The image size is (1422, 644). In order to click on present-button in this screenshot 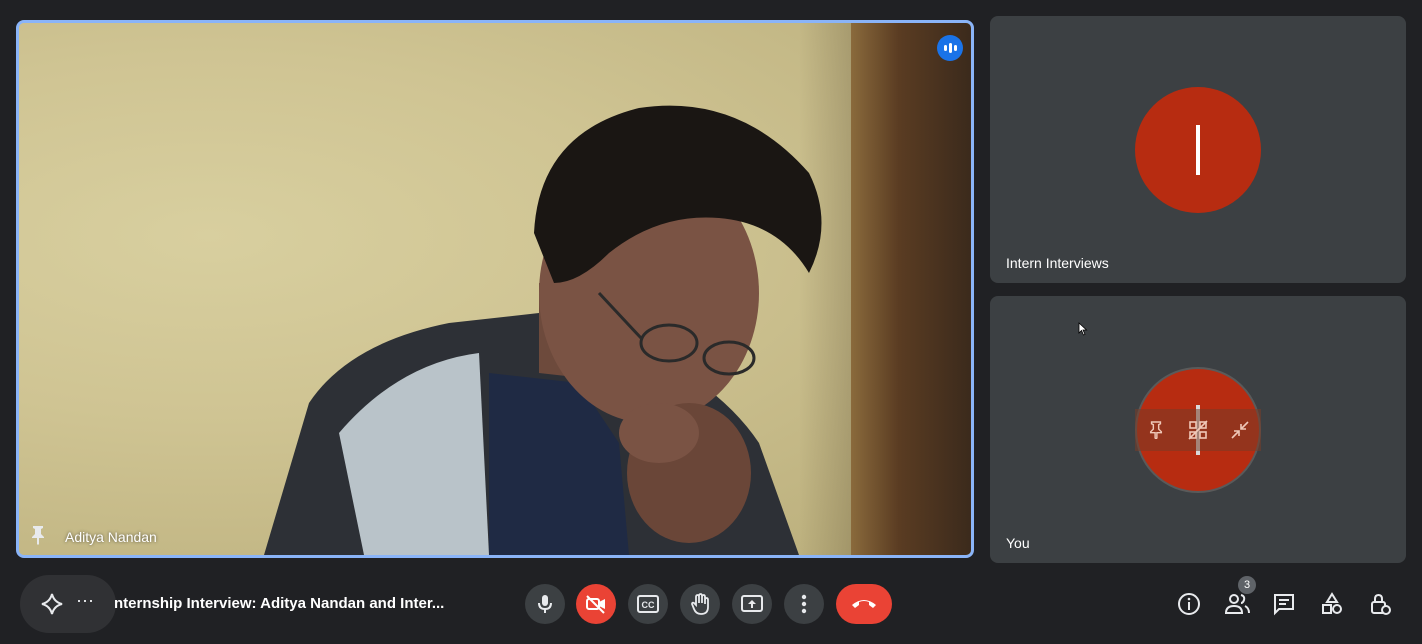, I will do `click(752, 604)`.